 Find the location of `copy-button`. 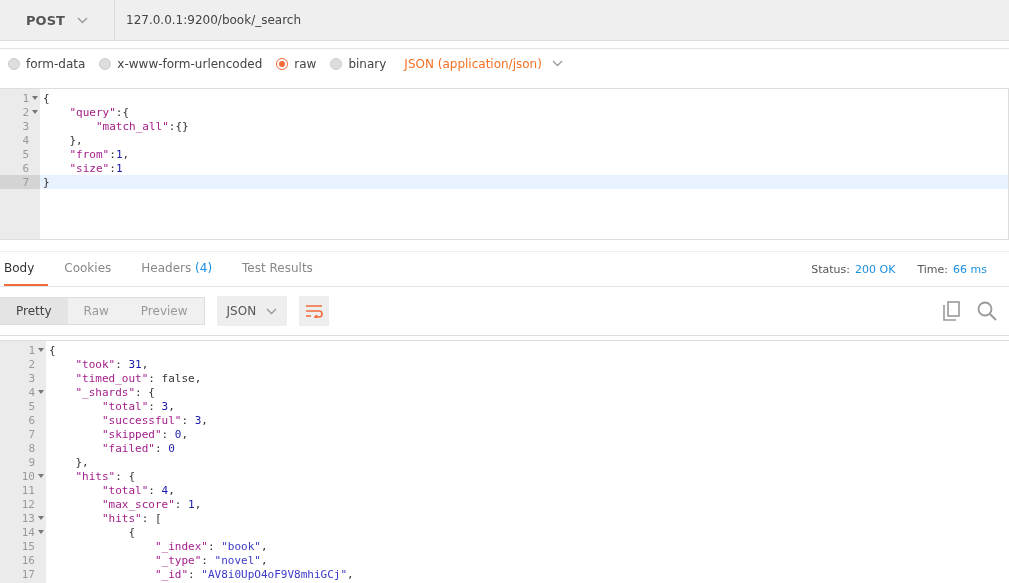

copy-button is located at coordinates (952, 311).